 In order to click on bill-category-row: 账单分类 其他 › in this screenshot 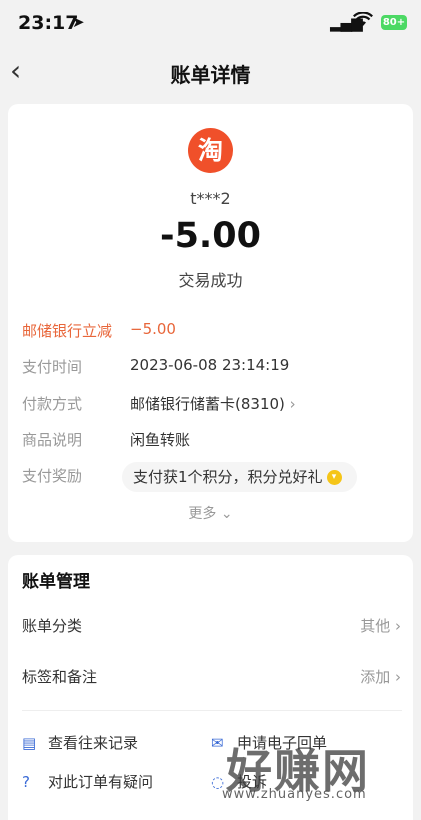, I will do `click(210, 626)`.